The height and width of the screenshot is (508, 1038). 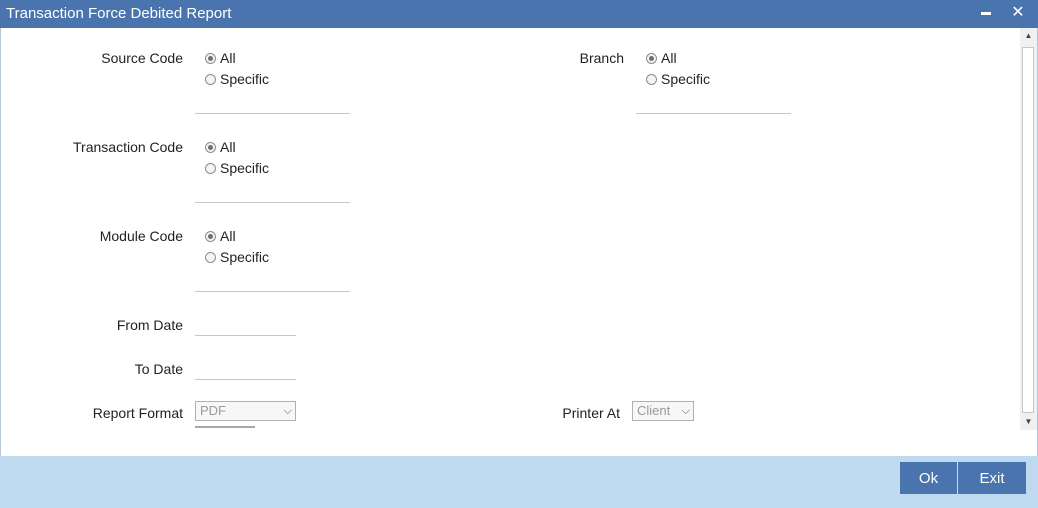 I want to click on transaction-code-field, so click(x=272, y=202).